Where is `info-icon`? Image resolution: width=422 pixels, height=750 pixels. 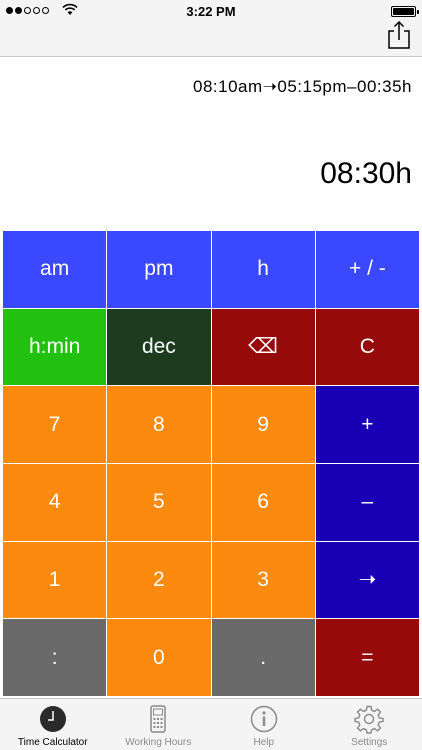
info-icon is located at coordinates (263, 719).